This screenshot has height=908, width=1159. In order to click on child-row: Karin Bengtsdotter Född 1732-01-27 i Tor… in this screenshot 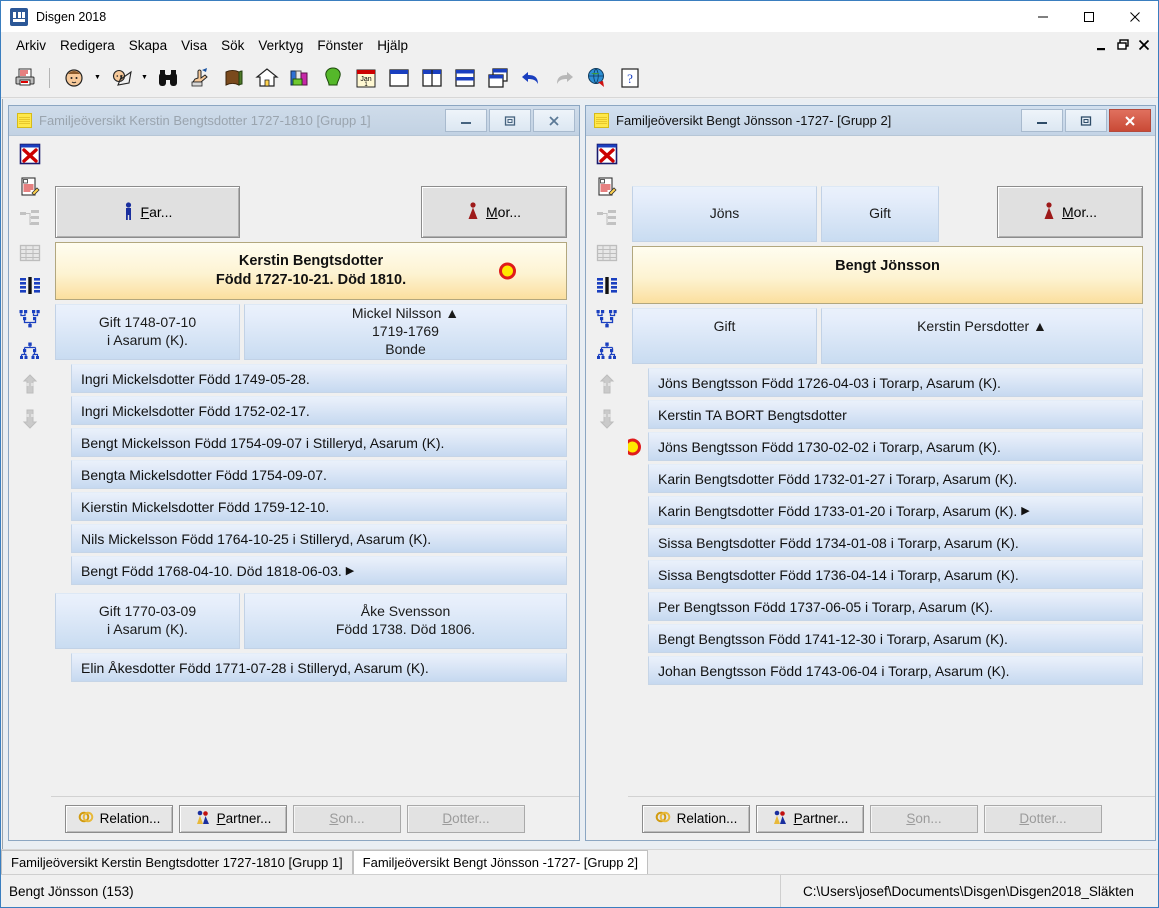, I will do `click(895, 478)`.